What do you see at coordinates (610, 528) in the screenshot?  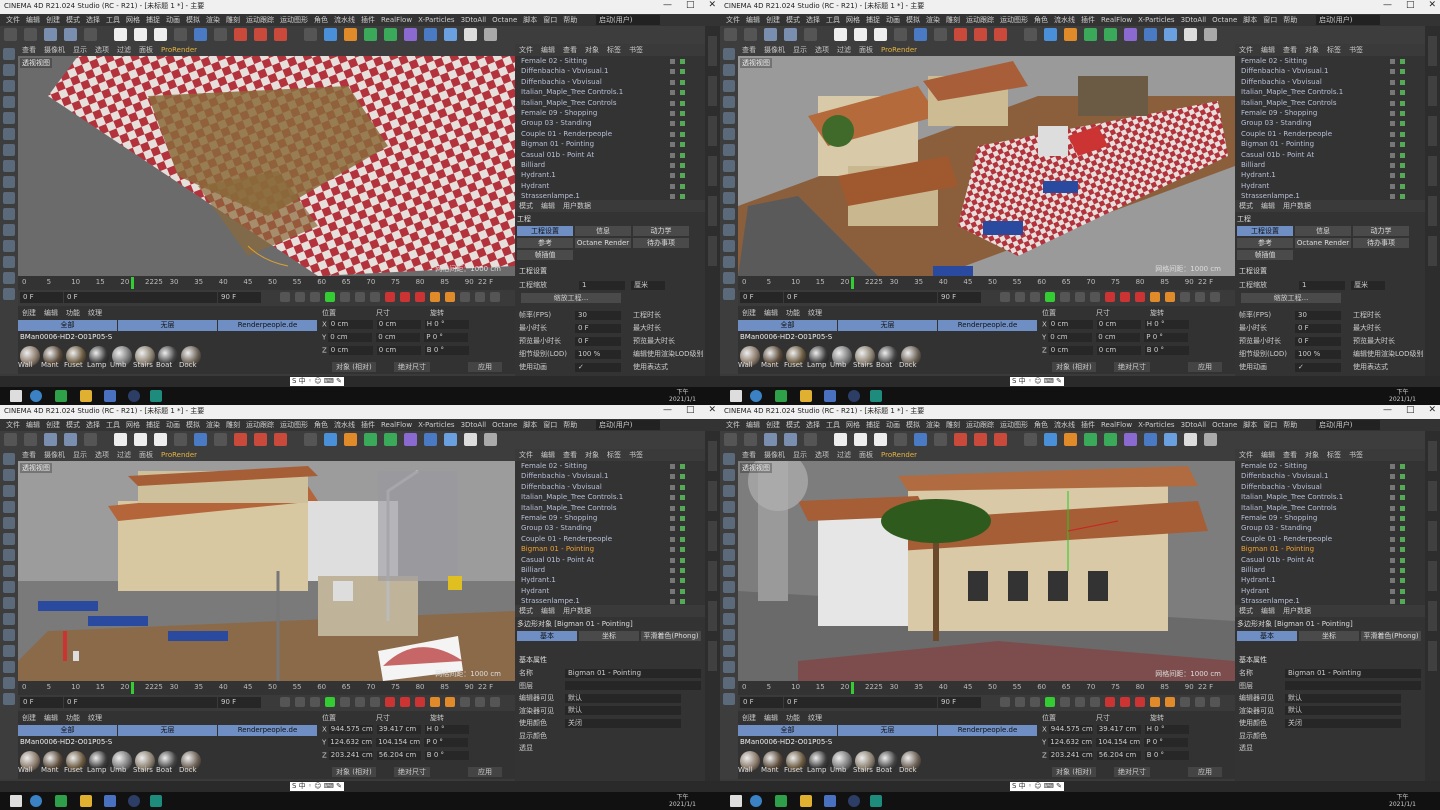 I see `object-row: Group 03 - Standing` at bounding box center [610, 528].